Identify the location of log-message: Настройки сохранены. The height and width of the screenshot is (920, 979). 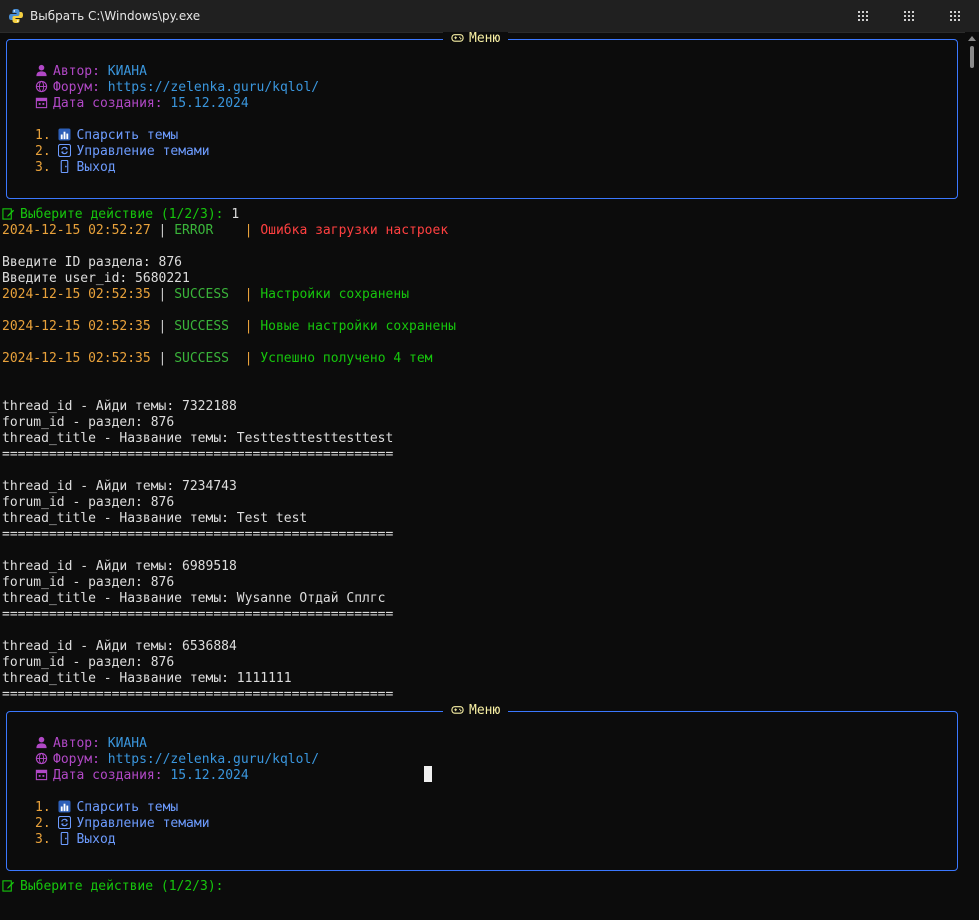
(335, 294).